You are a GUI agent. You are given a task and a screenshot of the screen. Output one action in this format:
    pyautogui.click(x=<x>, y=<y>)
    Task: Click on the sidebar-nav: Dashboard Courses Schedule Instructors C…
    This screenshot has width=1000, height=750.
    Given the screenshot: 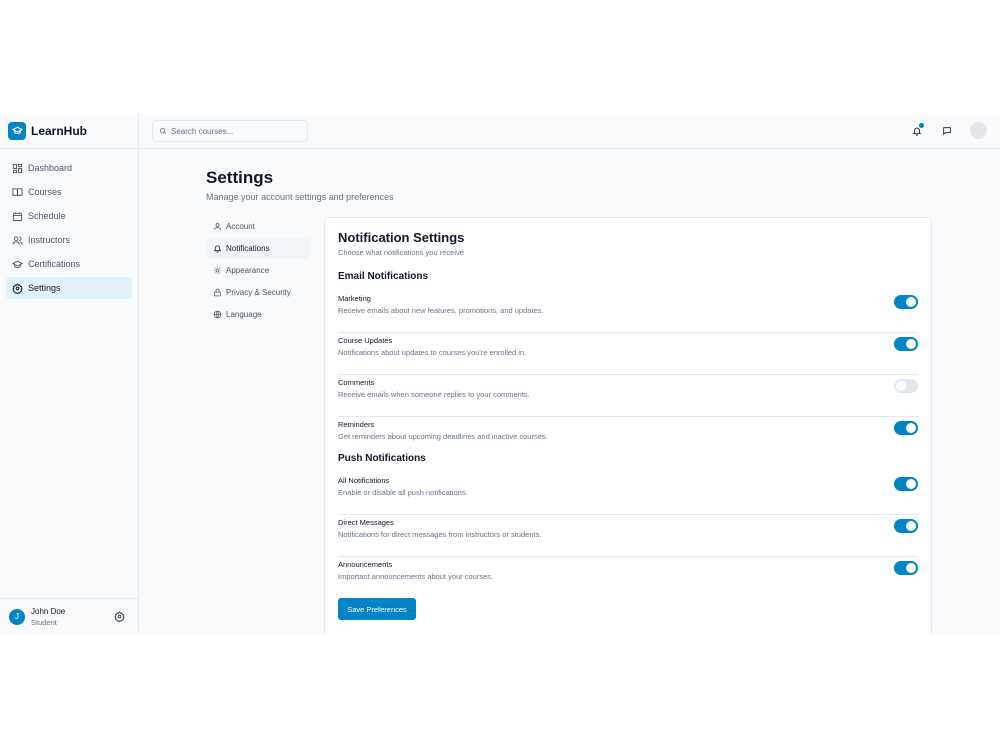 What is the action you would take?
    pyautogui.click(x=69, y=229)
    